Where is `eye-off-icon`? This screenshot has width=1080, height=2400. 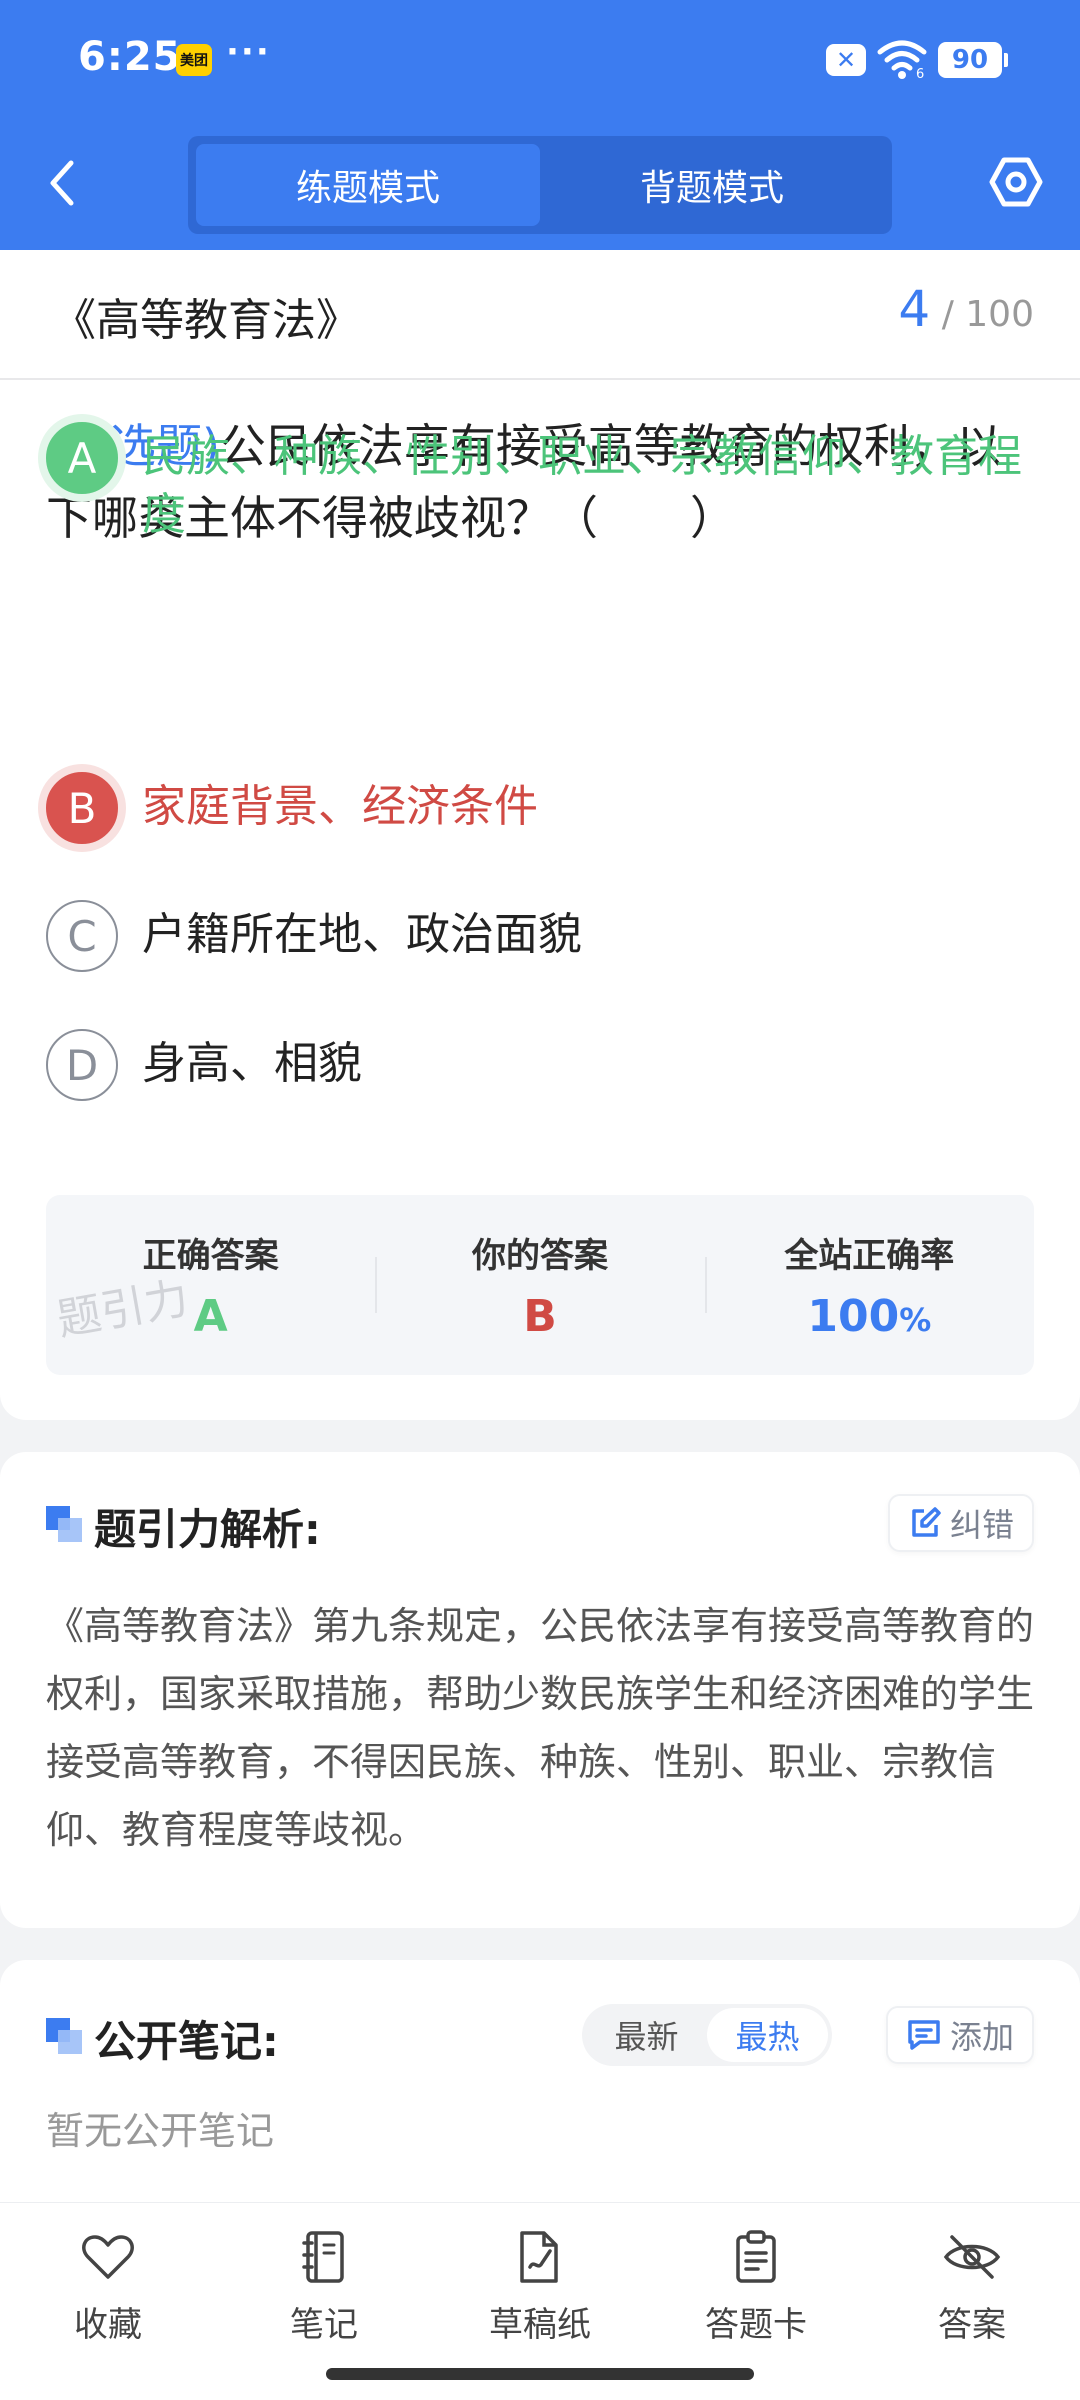
eye-off-icon is located at coordinates (972, 2257).